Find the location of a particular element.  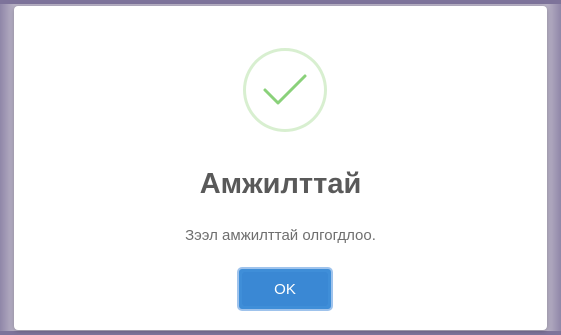

ok-button-label: OK is located at coordinates (285, 289).